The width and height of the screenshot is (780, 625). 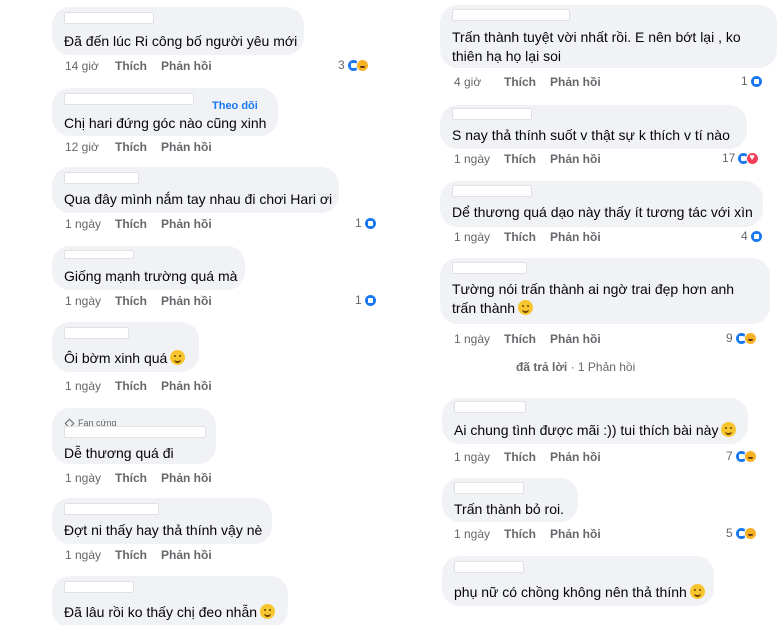 I want to click on wow-icon, so click(x=750, y=533).